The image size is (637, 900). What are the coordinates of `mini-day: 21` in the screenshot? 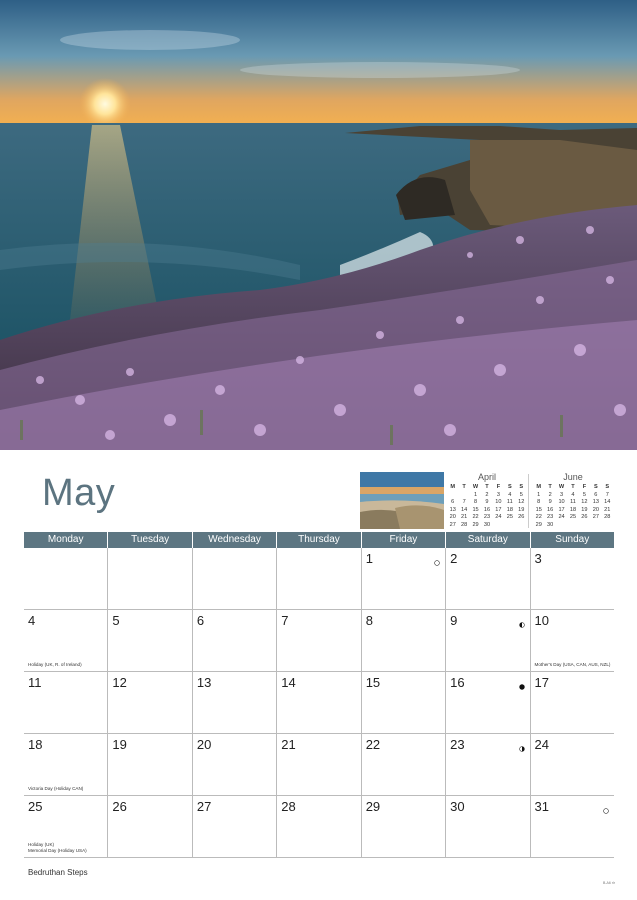 It's located at (464, 517).